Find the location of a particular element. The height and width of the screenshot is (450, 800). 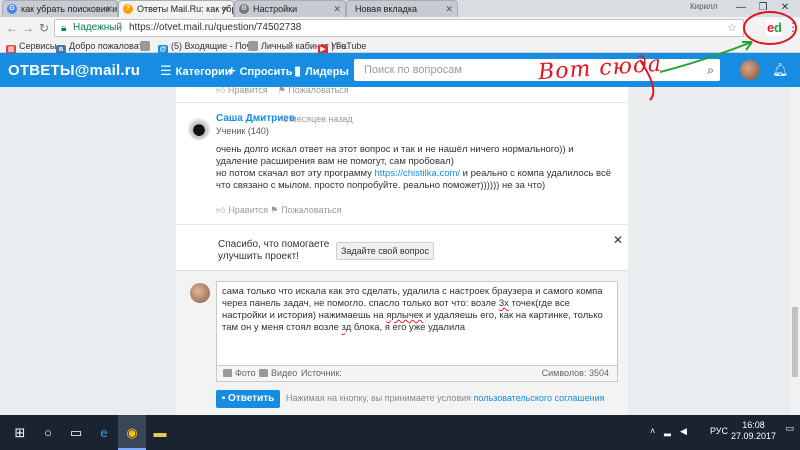

tab-label: Ответы Mail.Ru: как убр is located at coordinates (185, 9).